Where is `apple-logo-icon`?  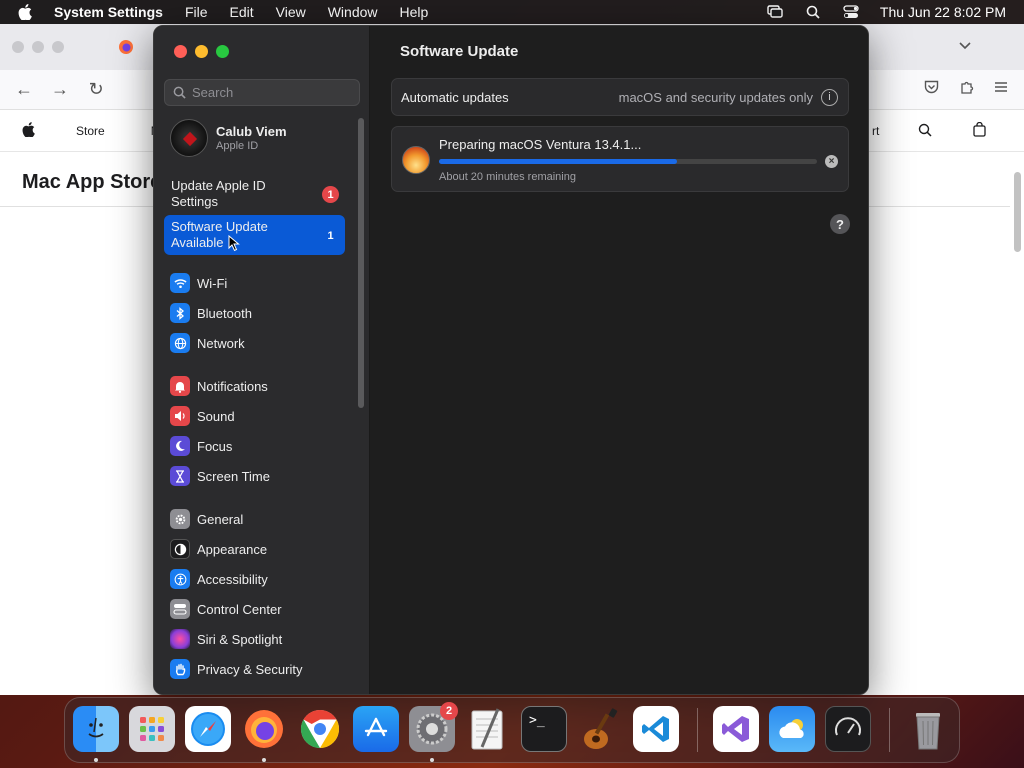
apple-logo-icon is located at coordinates (30, 130).